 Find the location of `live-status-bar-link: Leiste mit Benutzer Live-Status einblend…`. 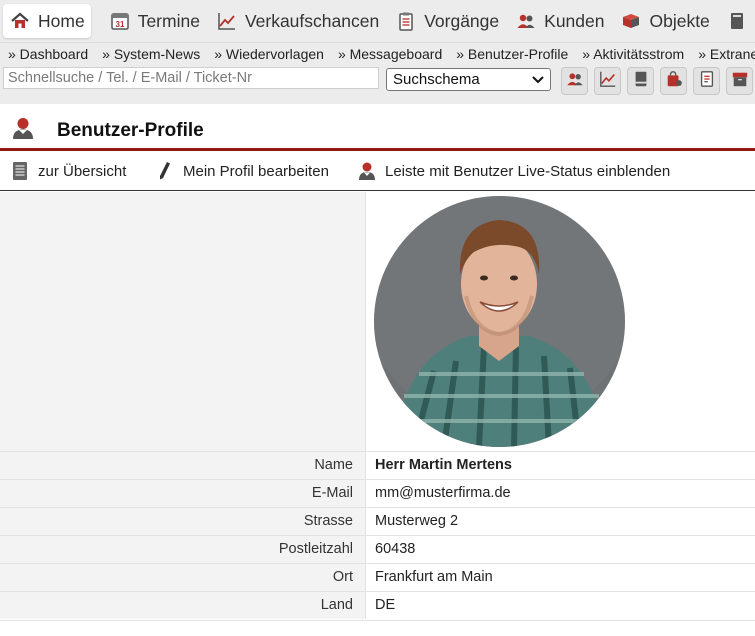

live-status-bar-link: Leiste mit Benutzer Live-Status einblend… is located at coordinates (513, 171).